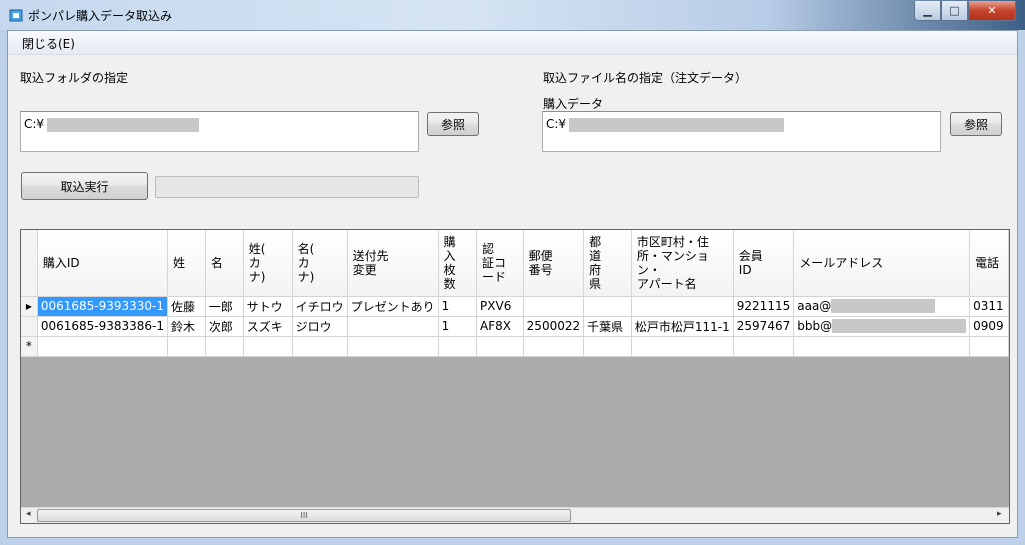 This screenshot has height=545, width=1025. What do you see at coordinates (393, 306) in the screenshot?
I see `cell: プレゼントあり` at bounding box center [393, 306].